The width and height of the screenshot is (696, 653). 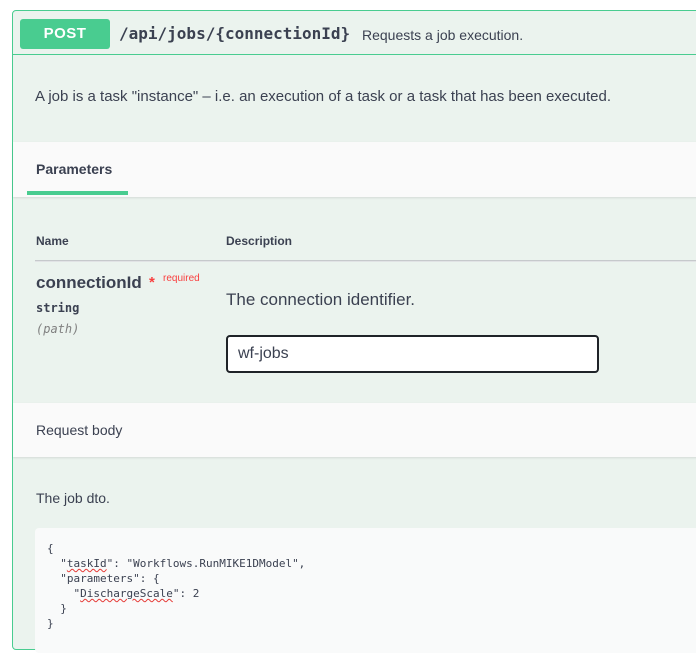 What do you see at coordinates (443, 35) in the screenshot?
I see `operation-summary: Requests a job execution.` at bounding box center [443, 35].